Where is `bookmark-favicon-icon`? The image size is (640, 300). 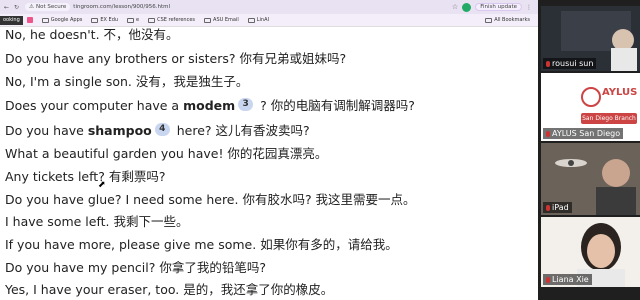
bookmark-favicon-icon is located at coordinates (29, 20).